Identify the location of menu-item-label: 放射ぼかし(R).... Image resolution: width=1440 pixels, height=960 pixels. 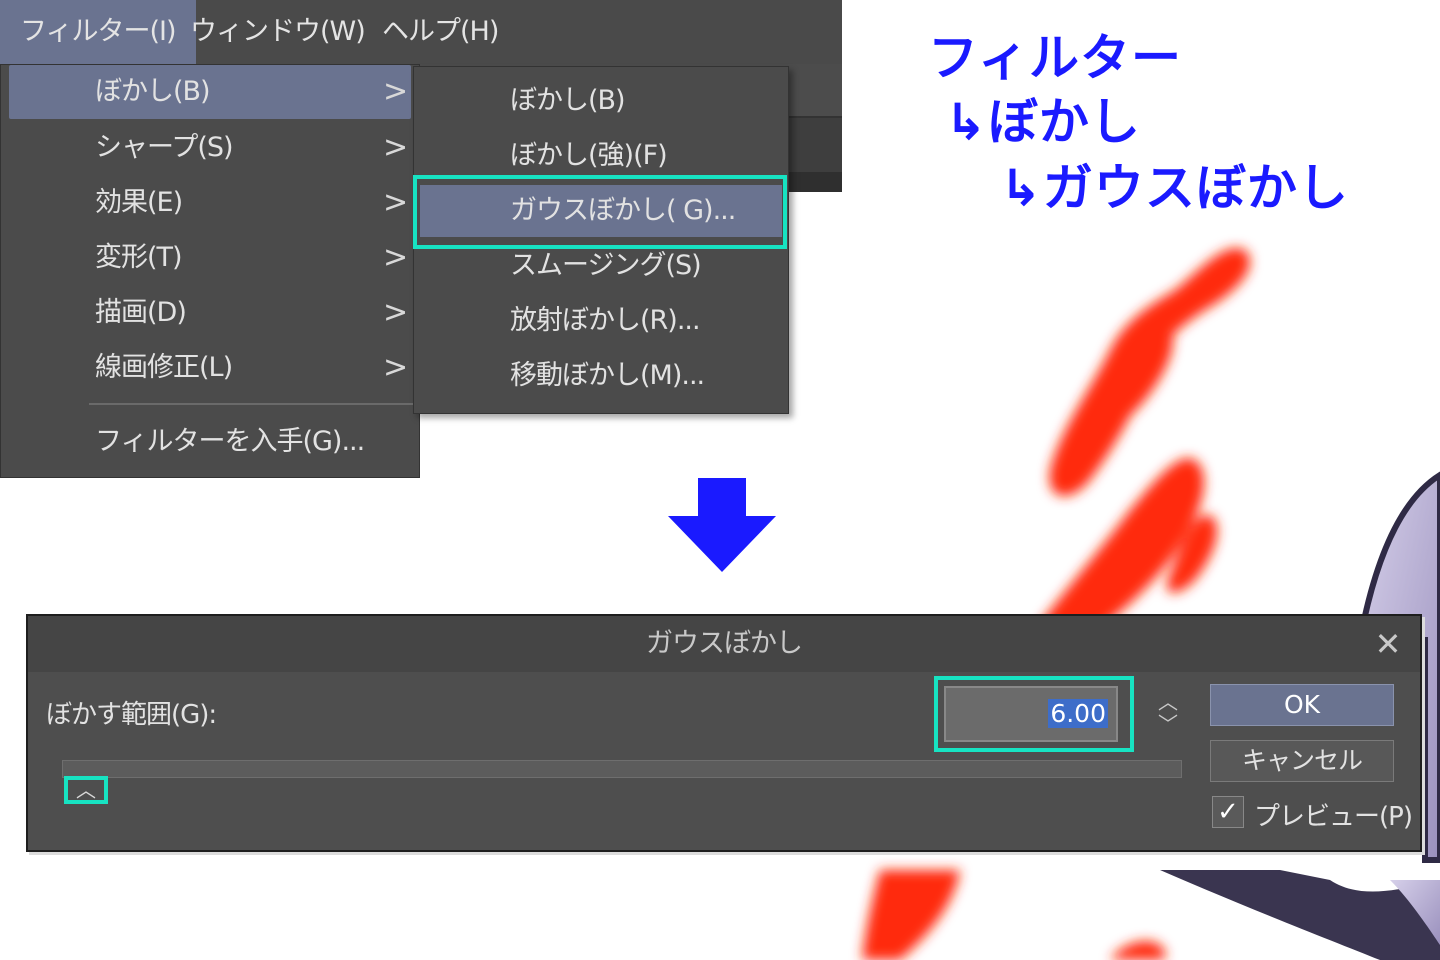
(605, 320).